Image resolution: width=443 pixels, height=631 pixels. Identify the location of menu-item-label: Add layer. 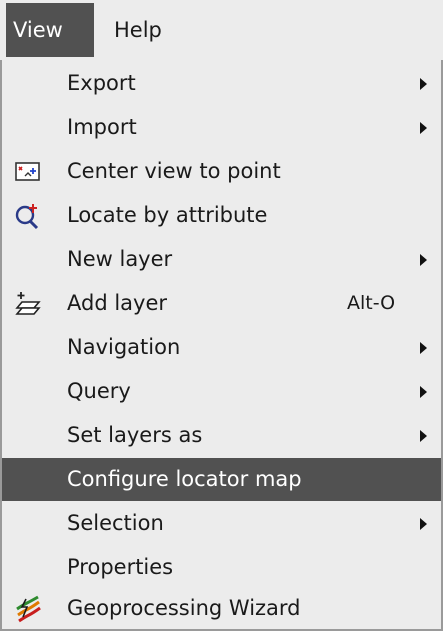
(117, 303).